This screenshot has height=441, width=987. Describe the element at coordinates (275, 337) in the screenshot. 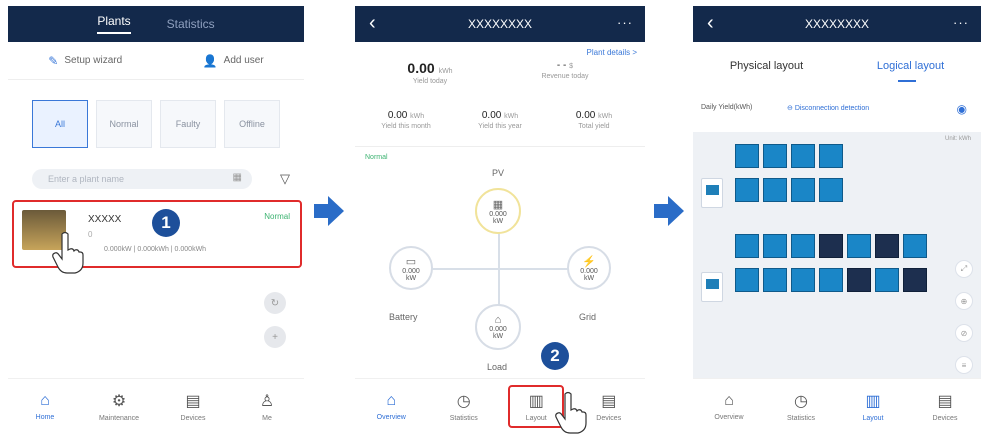

I see `add-icon: +` at that location.